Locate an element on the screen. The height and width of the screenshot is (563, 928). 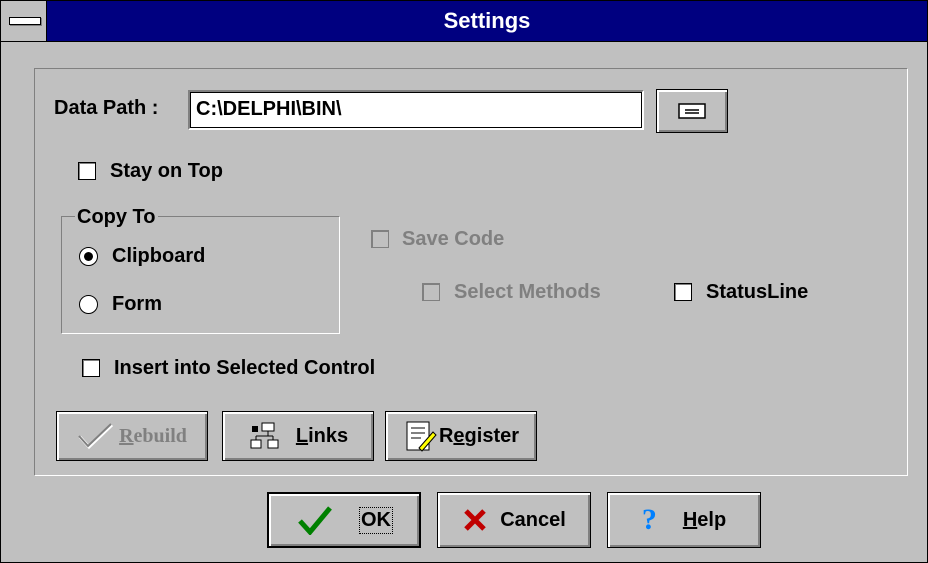
title-bar: Settings is located at coordinates (464, 21).